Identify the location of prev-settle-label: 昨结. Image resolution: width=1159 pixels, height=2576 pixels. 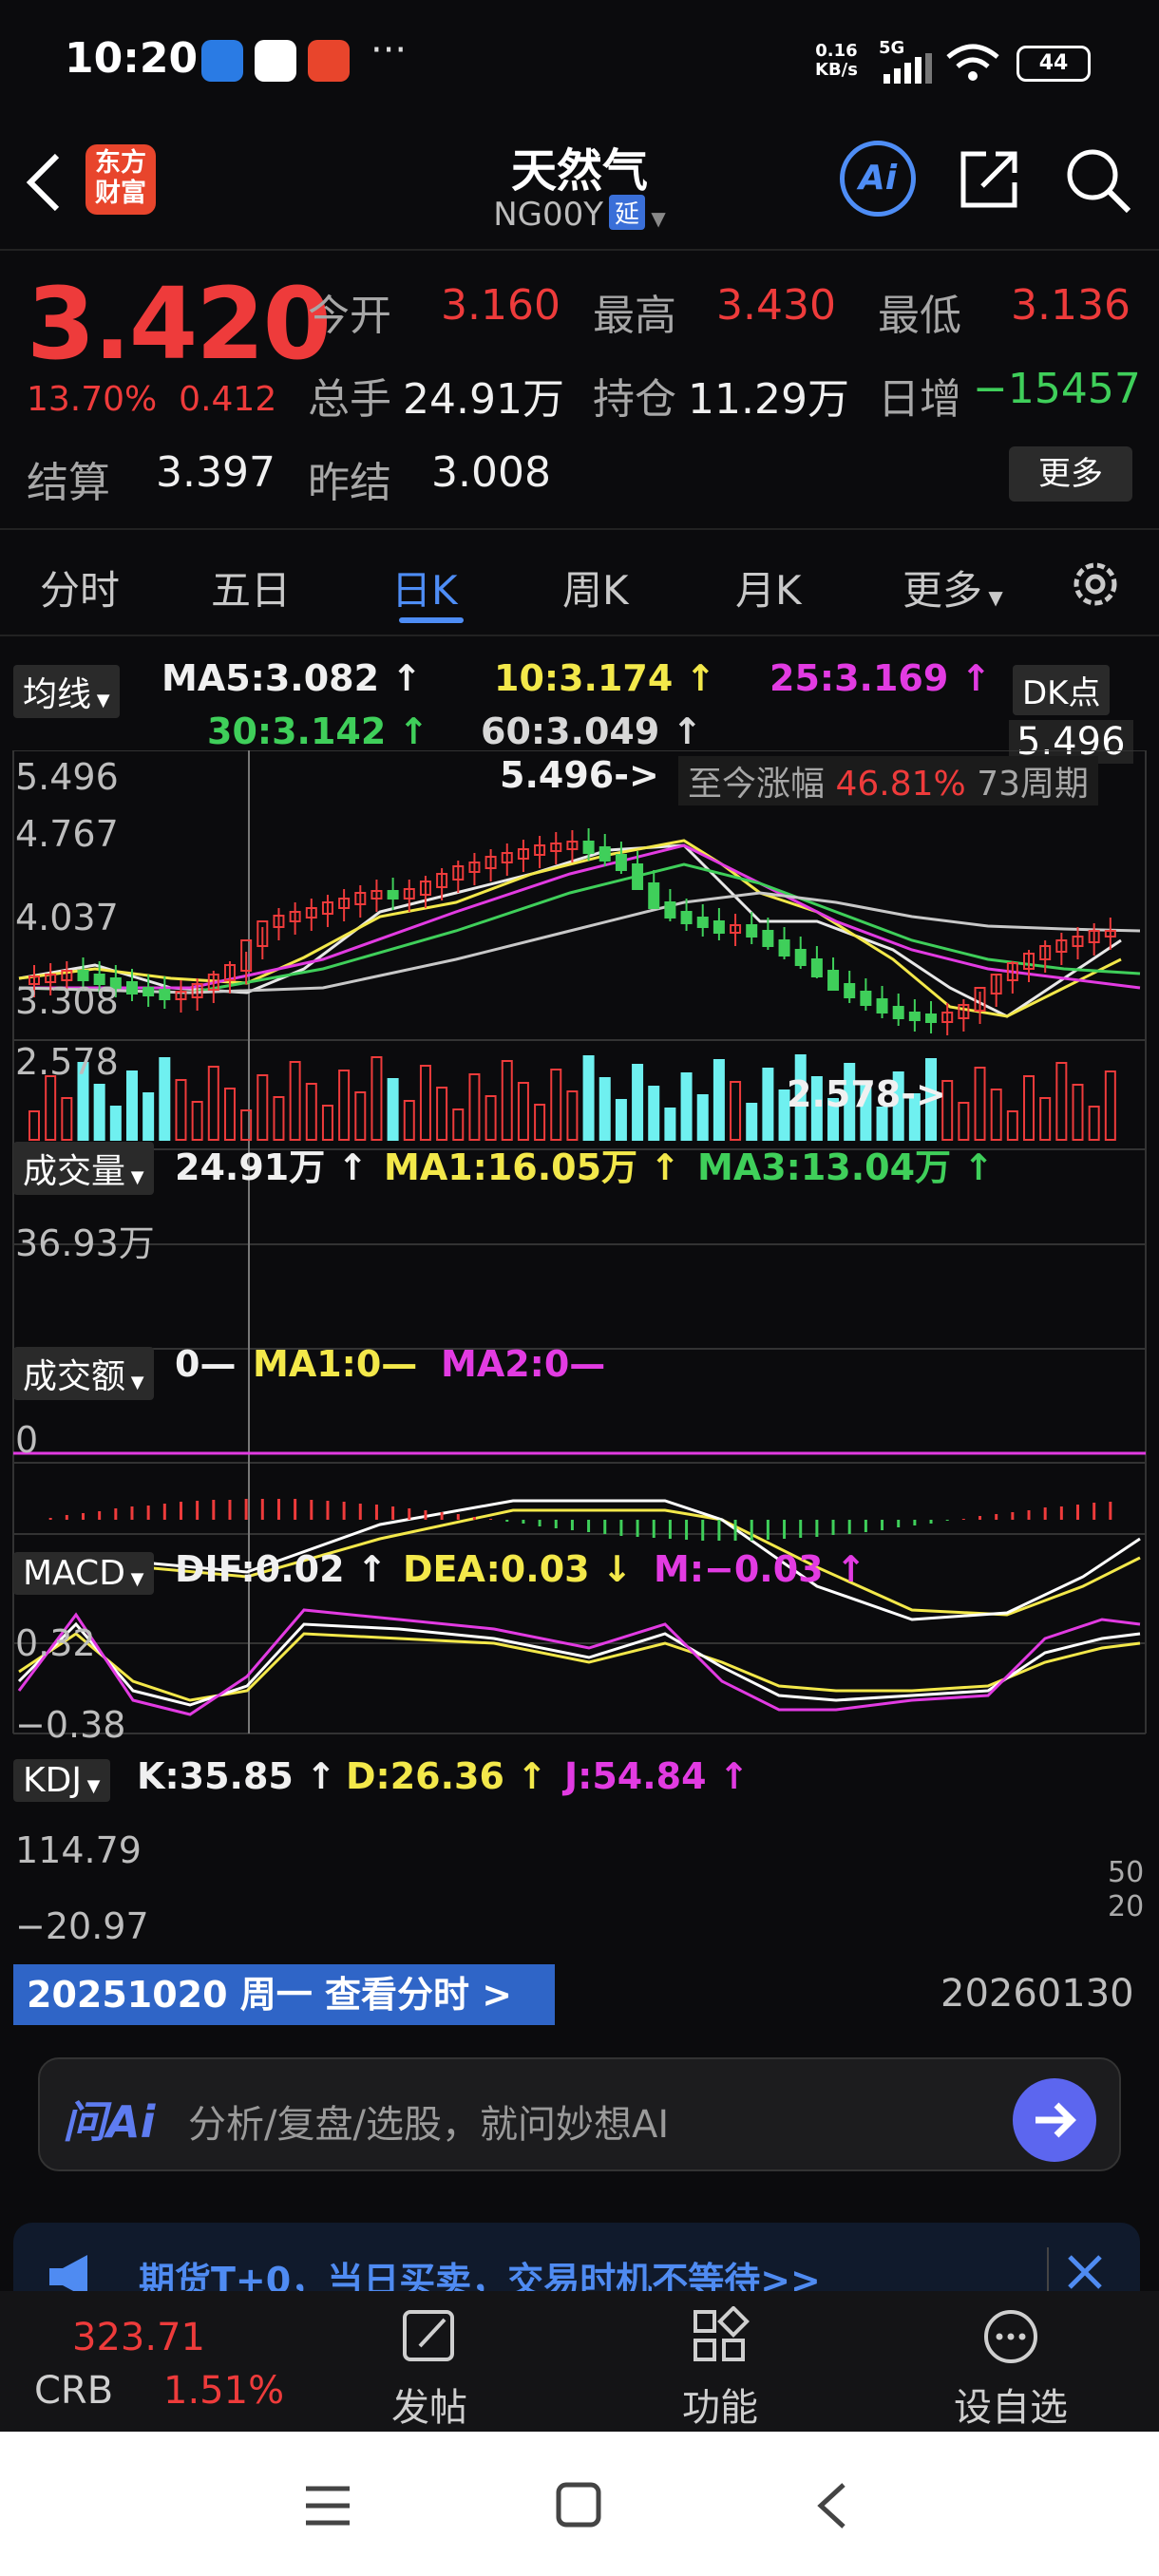
(349, 483).